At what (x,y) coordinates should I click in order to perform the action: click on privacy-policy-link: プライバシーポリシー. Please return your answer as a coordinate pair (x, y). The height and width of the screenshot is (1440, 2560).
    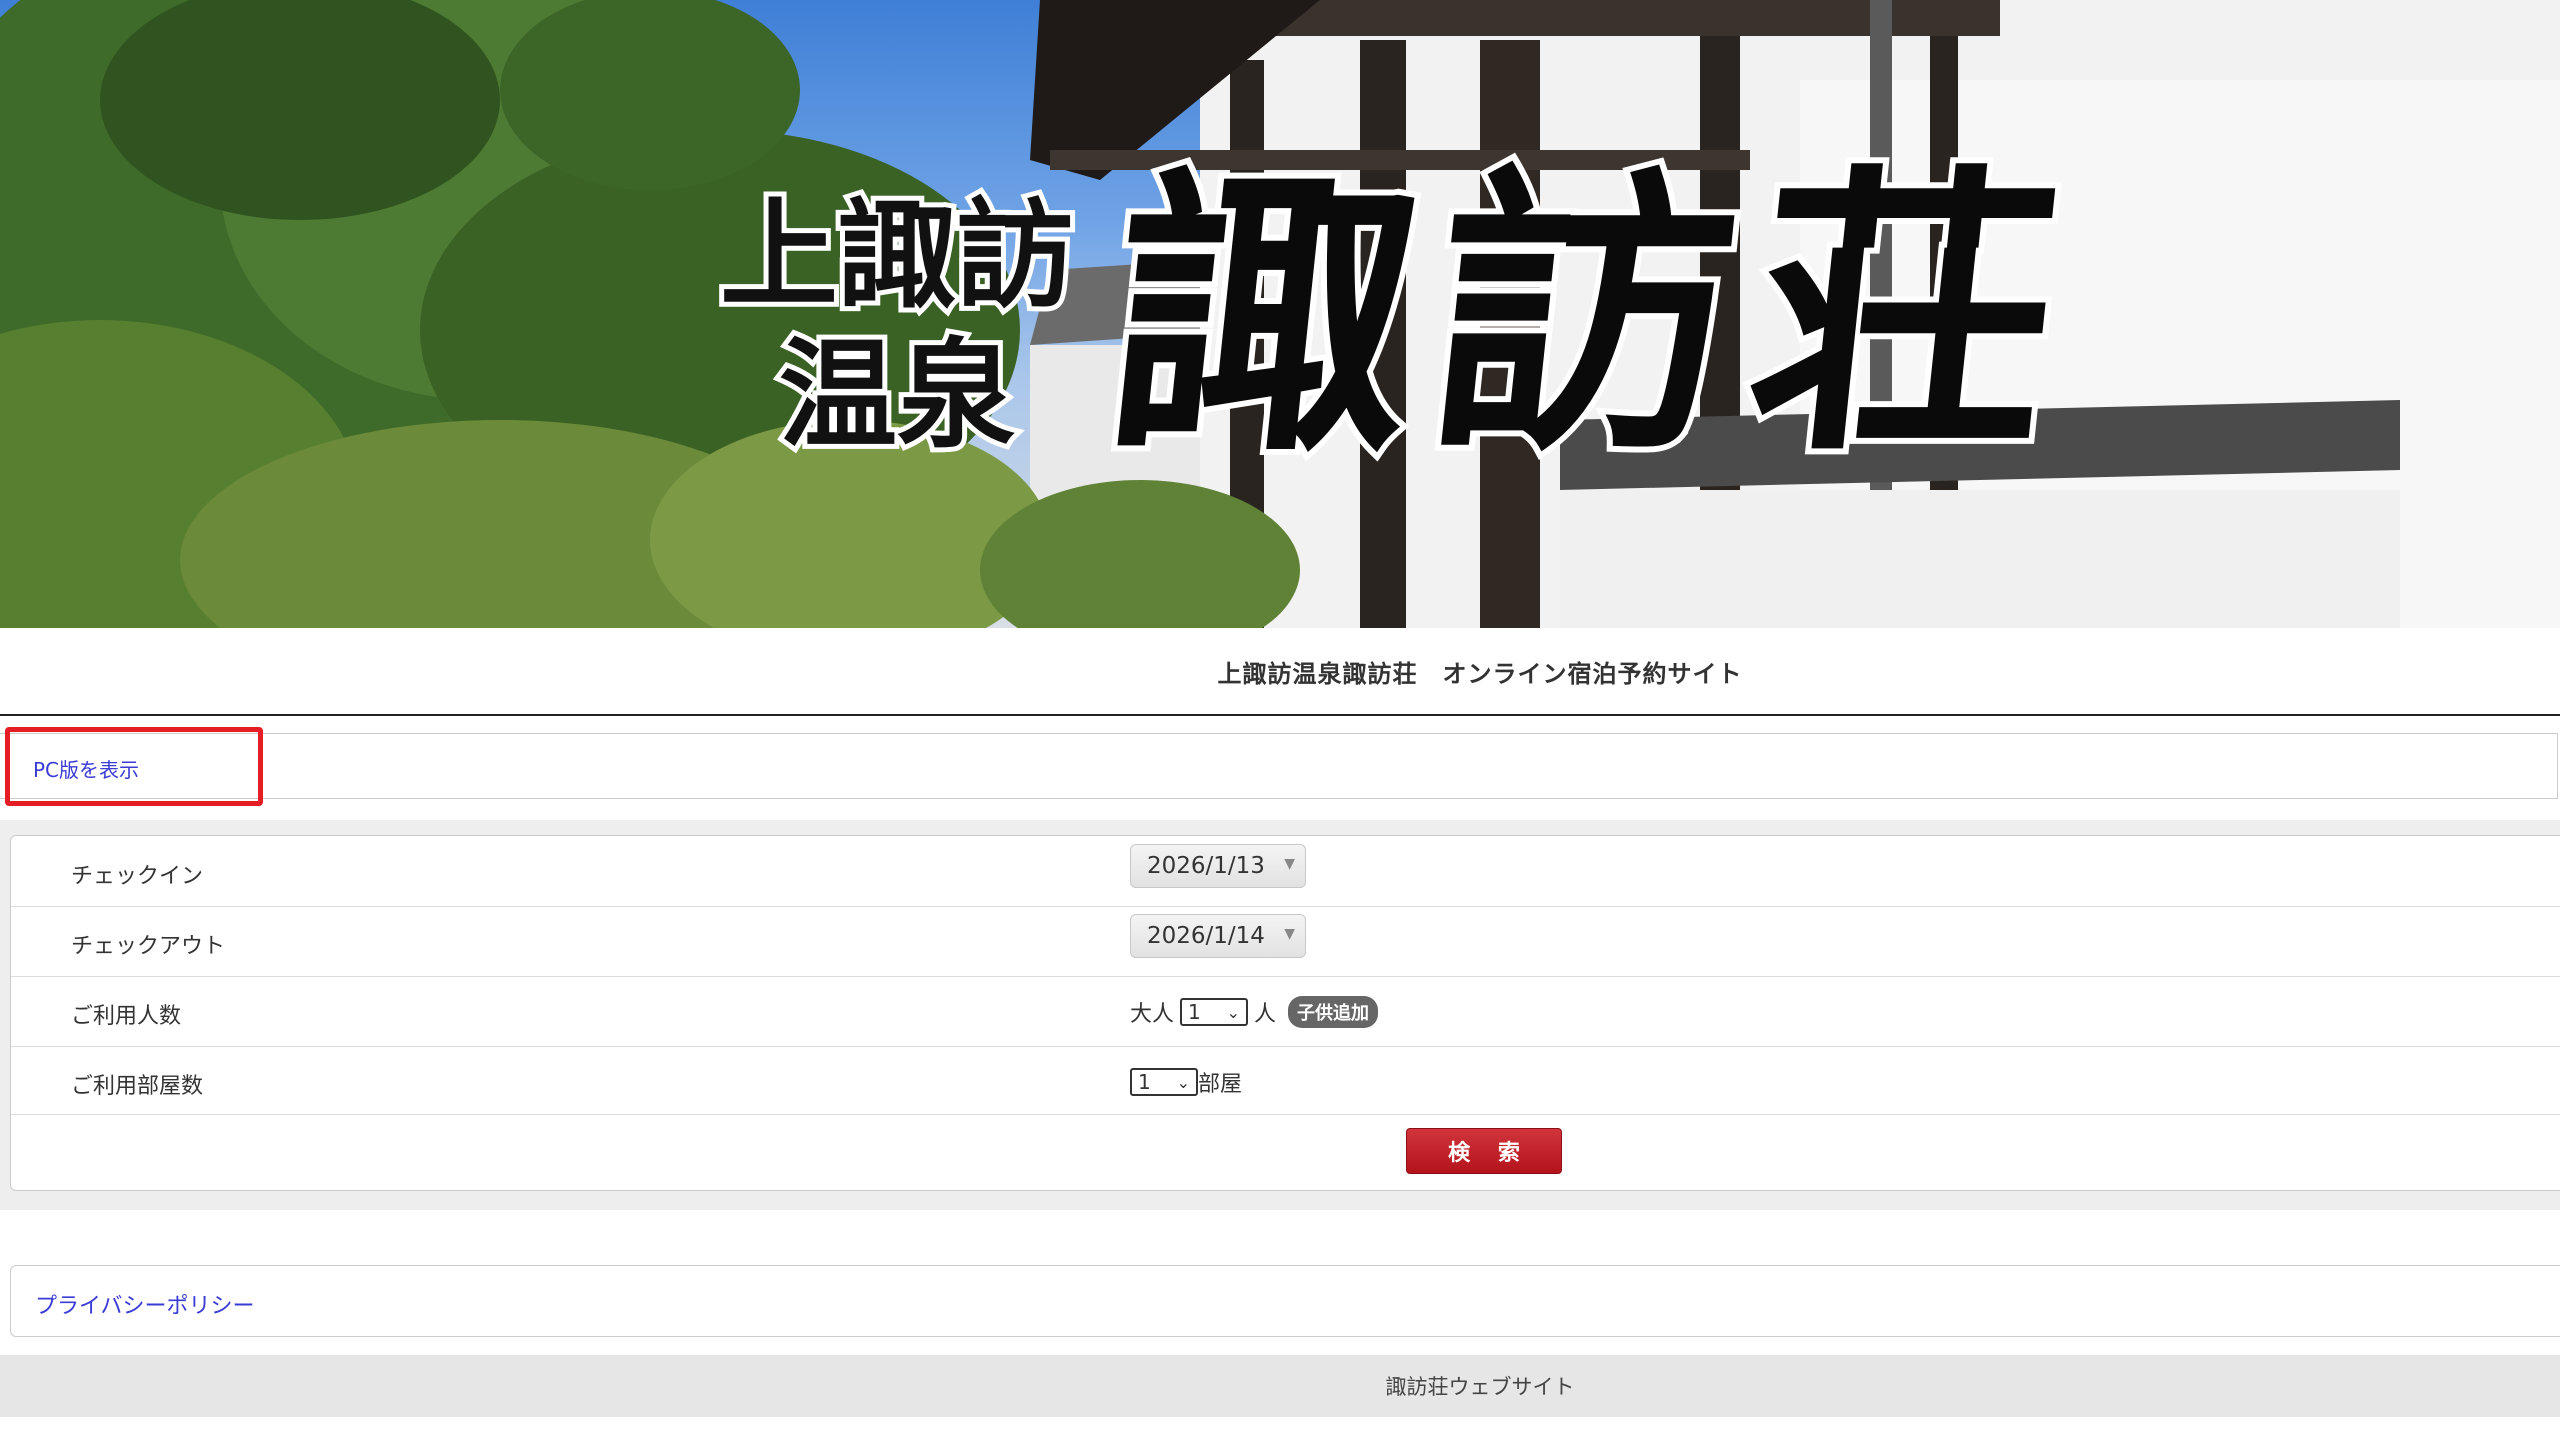
    Looking at the image, I should click on (145, 1304).